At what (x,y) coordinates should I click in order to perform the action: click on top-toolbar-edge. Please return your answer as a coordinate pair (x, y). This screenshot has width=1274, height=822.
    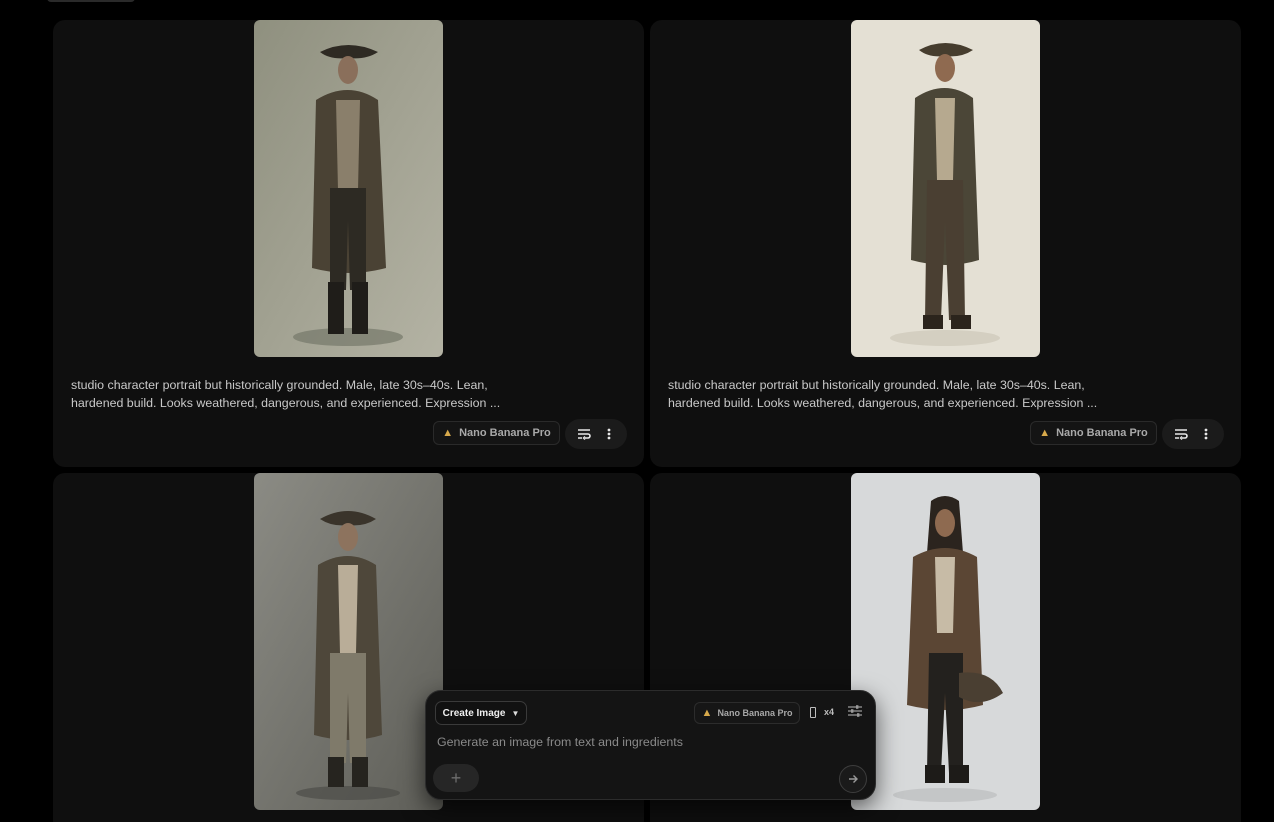
    Looking at the image, I should click on (91, 1).